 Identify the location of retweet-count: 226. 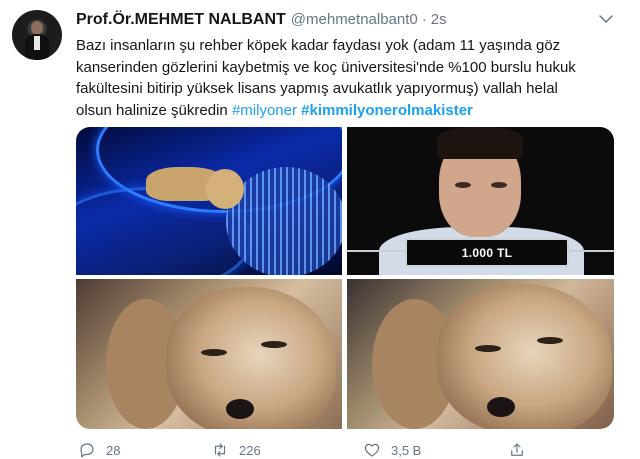
(250, 450).